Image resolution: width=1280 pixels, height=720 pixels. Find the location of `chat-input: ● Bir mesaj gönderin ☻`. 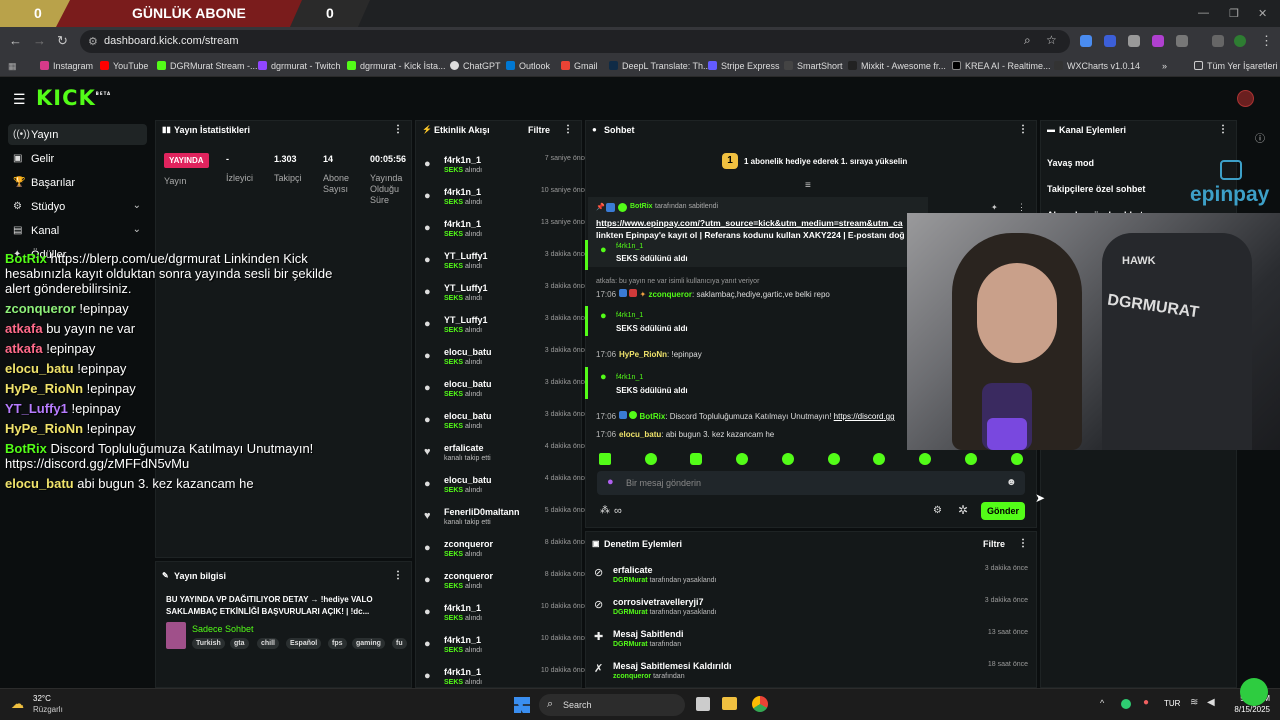

chat-input: ● Bir mesaj gönderin ☻ is located at coordinates (811, 483).